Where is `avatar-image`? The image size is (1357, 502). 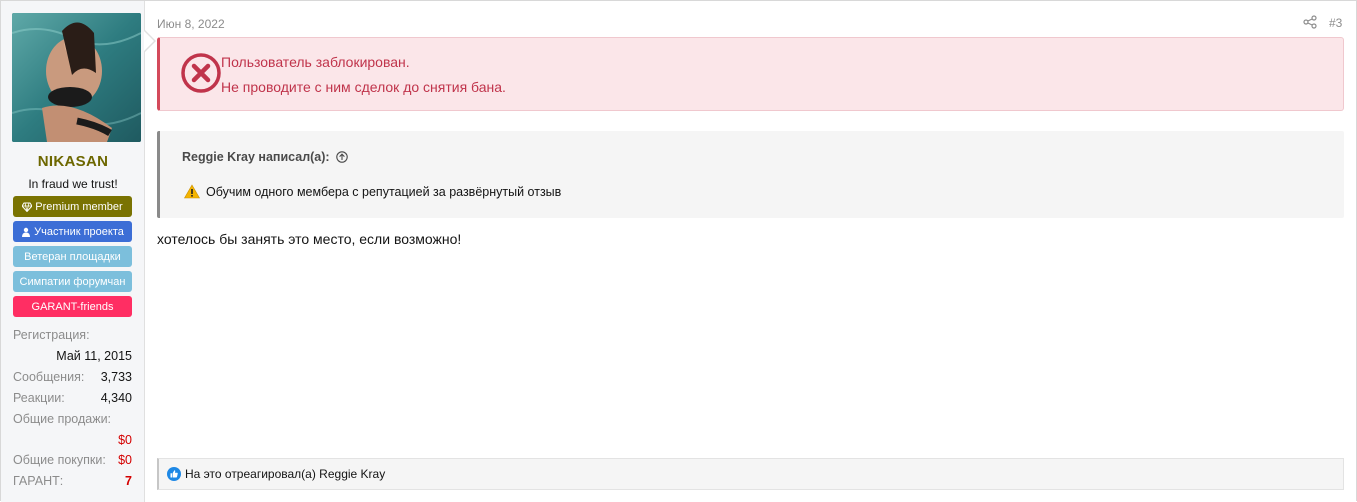 avatar-image is located at coordinates (76, 77).